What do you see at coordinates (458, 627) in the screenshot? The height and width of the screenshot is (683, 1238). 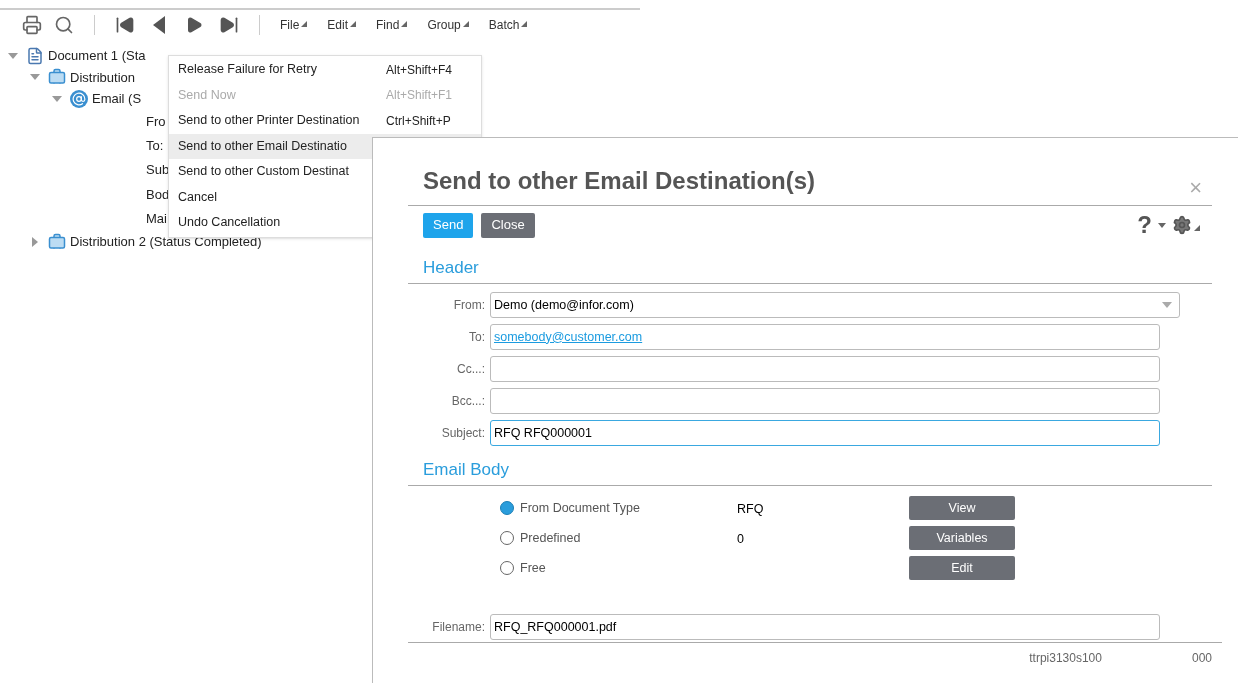 I see `field-label: Filename:` at bounding box center [458, 627].